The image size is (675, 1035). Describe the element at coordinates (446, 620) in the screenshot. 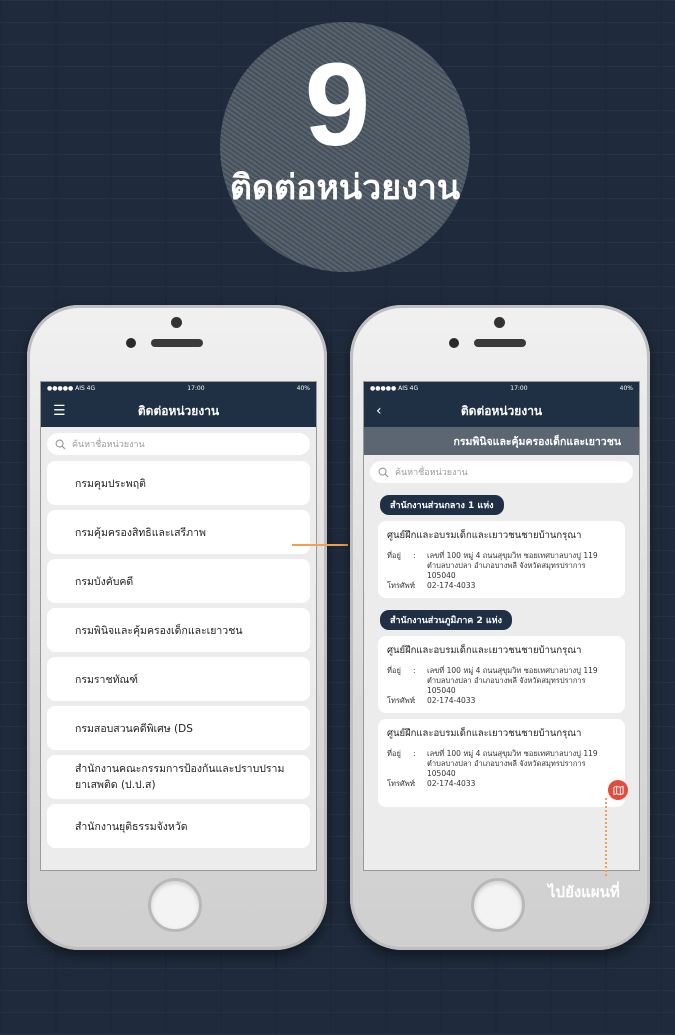

I see `section-label-regional: สำนักงานส่วนภูมิภาค 2 แห่ง` at that location.